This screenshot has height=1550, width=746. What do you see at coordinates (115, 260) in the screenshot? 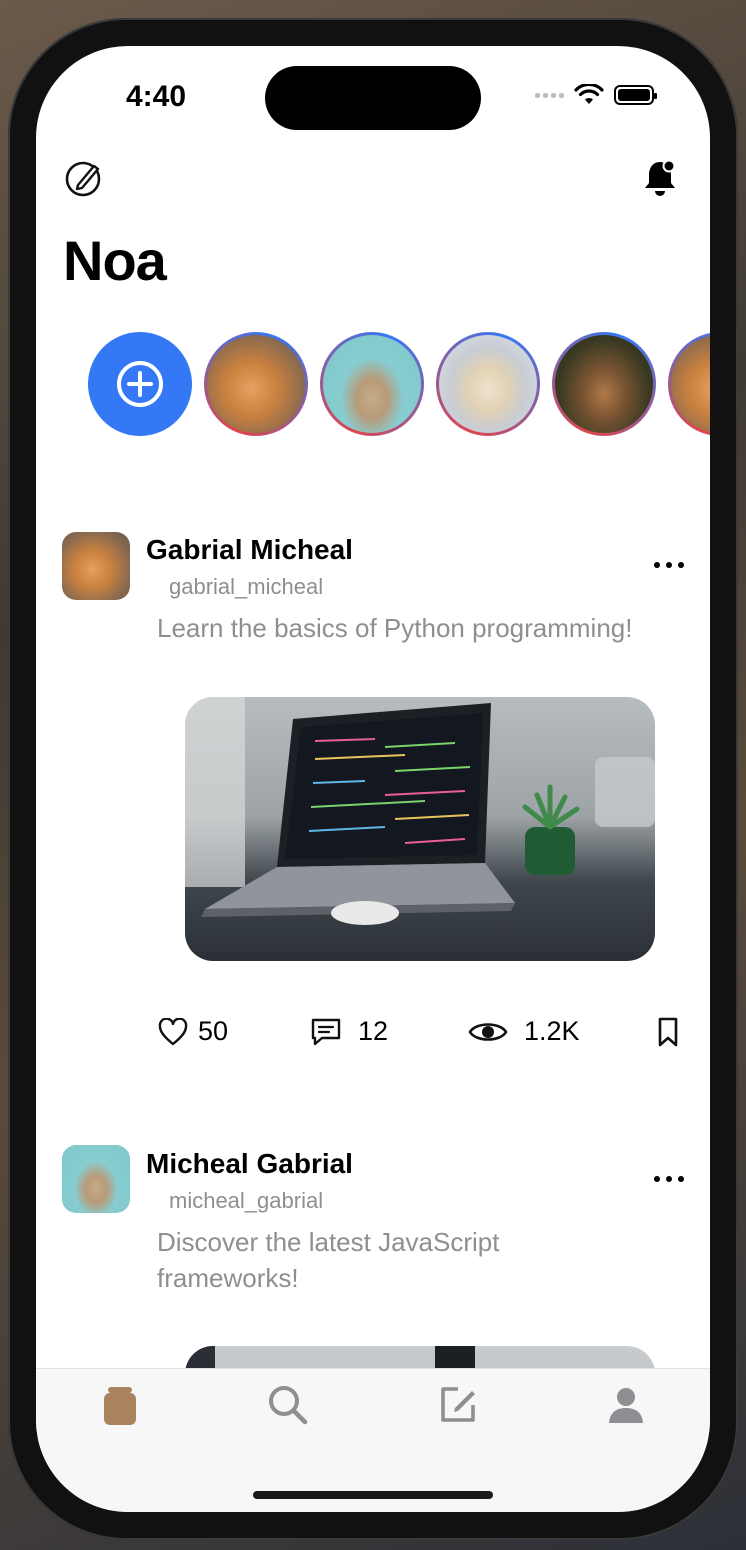
I see `page-title: Noa` at bounding box center [115, 260].